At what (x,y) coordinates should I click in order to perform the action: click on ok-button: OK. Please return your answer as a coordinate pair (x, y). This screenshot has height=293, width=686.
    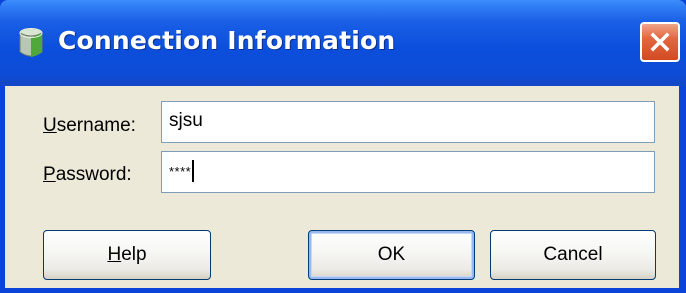
    Looking at the image, I should click on (391, 255).